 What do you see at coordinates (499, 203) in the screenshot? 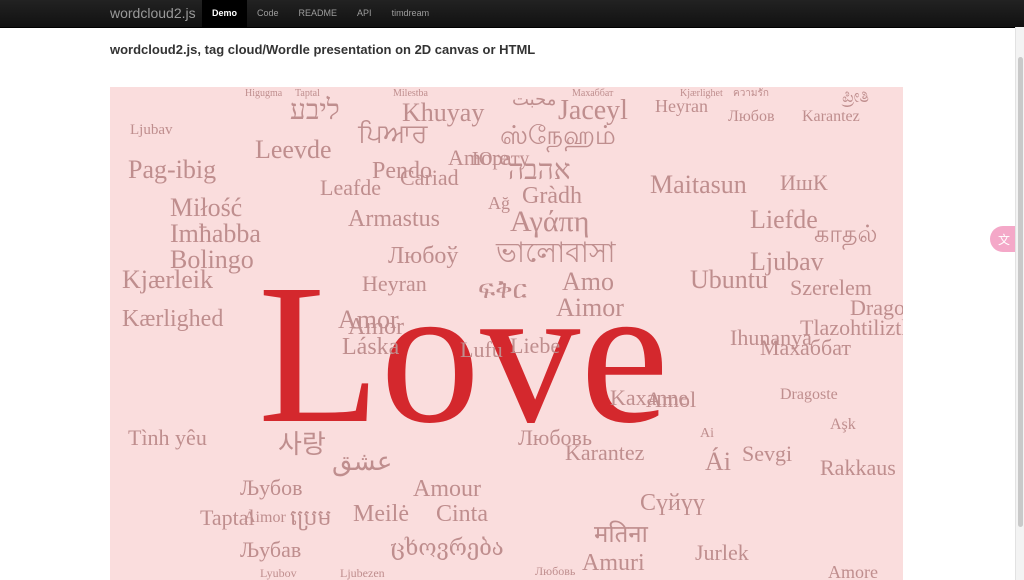
I see `cloud-word: Ağ` at bounding box center [499, 203].